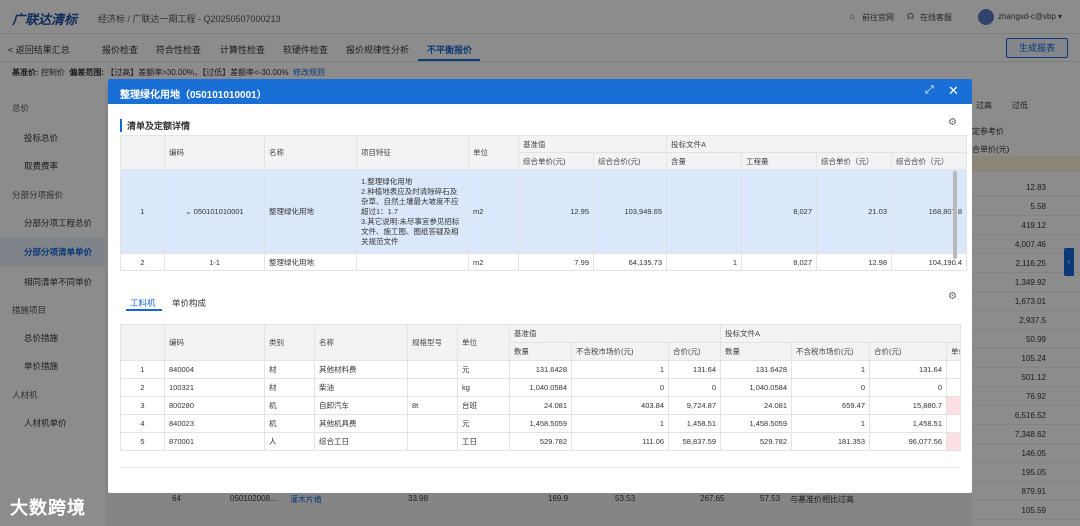  I want to click on cell-price2: 1, so click(830, 369).